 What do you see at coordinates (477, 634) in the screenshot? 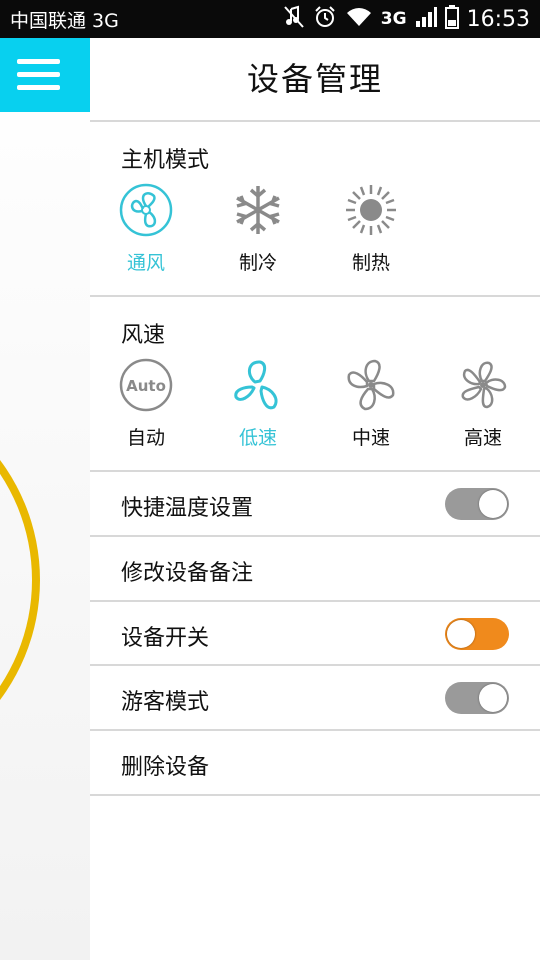
I see `device-power-toggle` at bounding box center [477, 634].